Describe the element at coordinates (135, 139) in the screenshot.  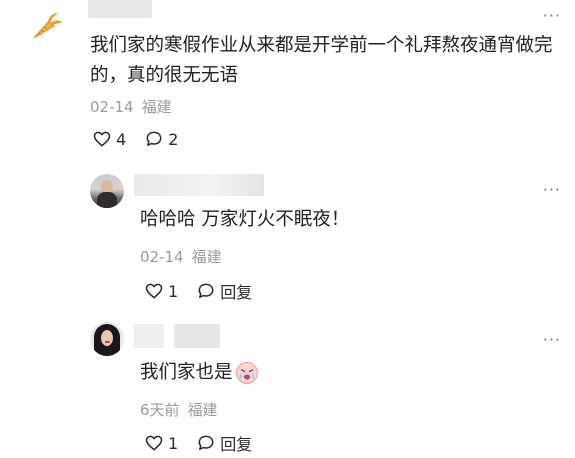
I see `comment-actions: 4 2` at that location.